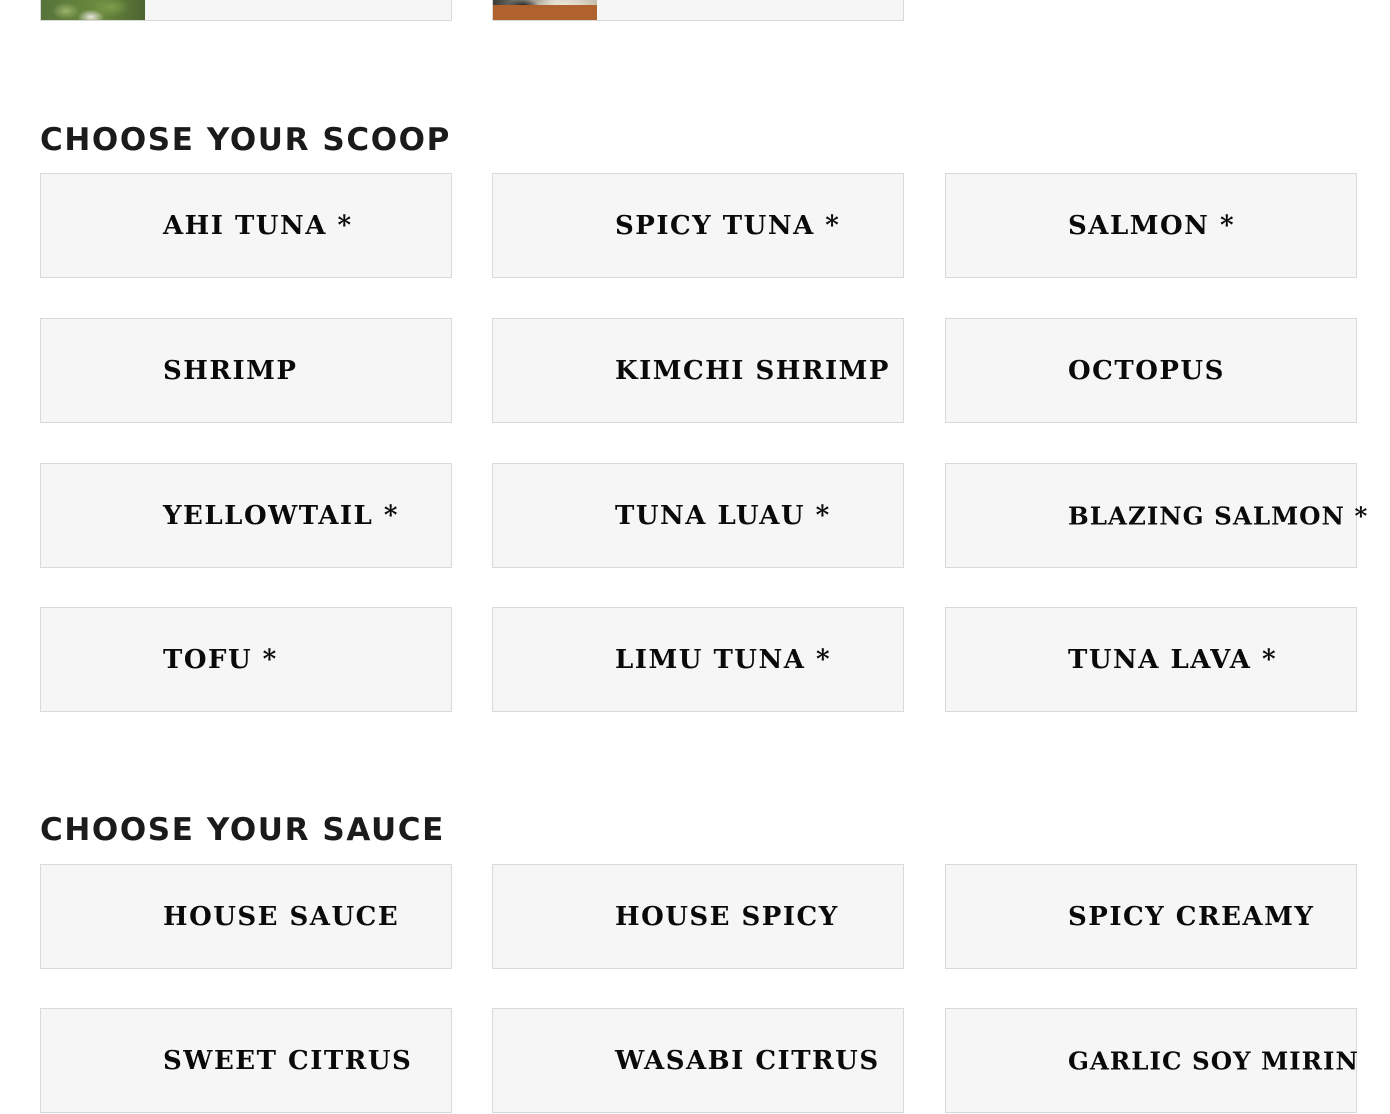  Describe the element at coordinates (727, 916) in the screenshot. I see `option-label: HOUSE SPICY` at that location.